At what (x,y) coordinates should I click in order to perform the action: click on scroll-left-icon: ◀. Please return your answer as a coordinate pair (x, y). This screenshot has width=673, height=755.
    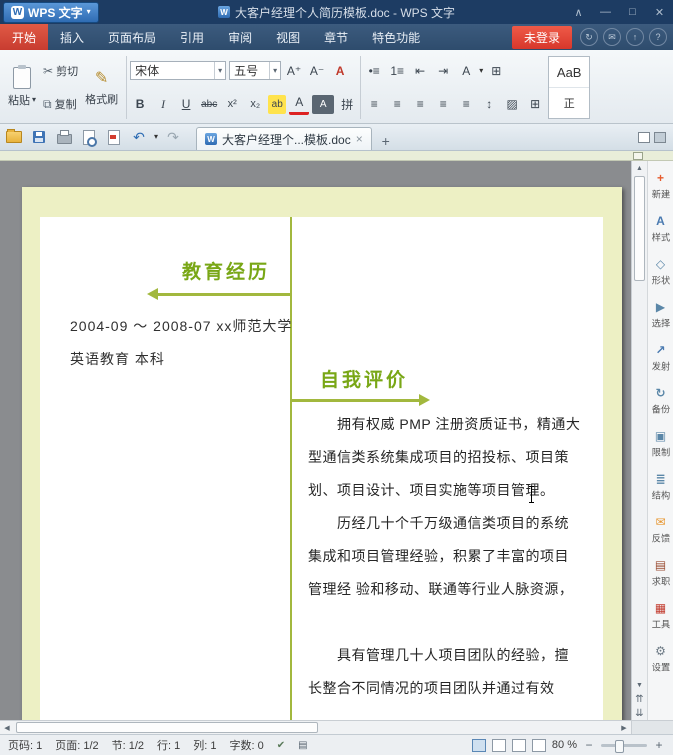
    Looking at the image, I should click on (7, 727).